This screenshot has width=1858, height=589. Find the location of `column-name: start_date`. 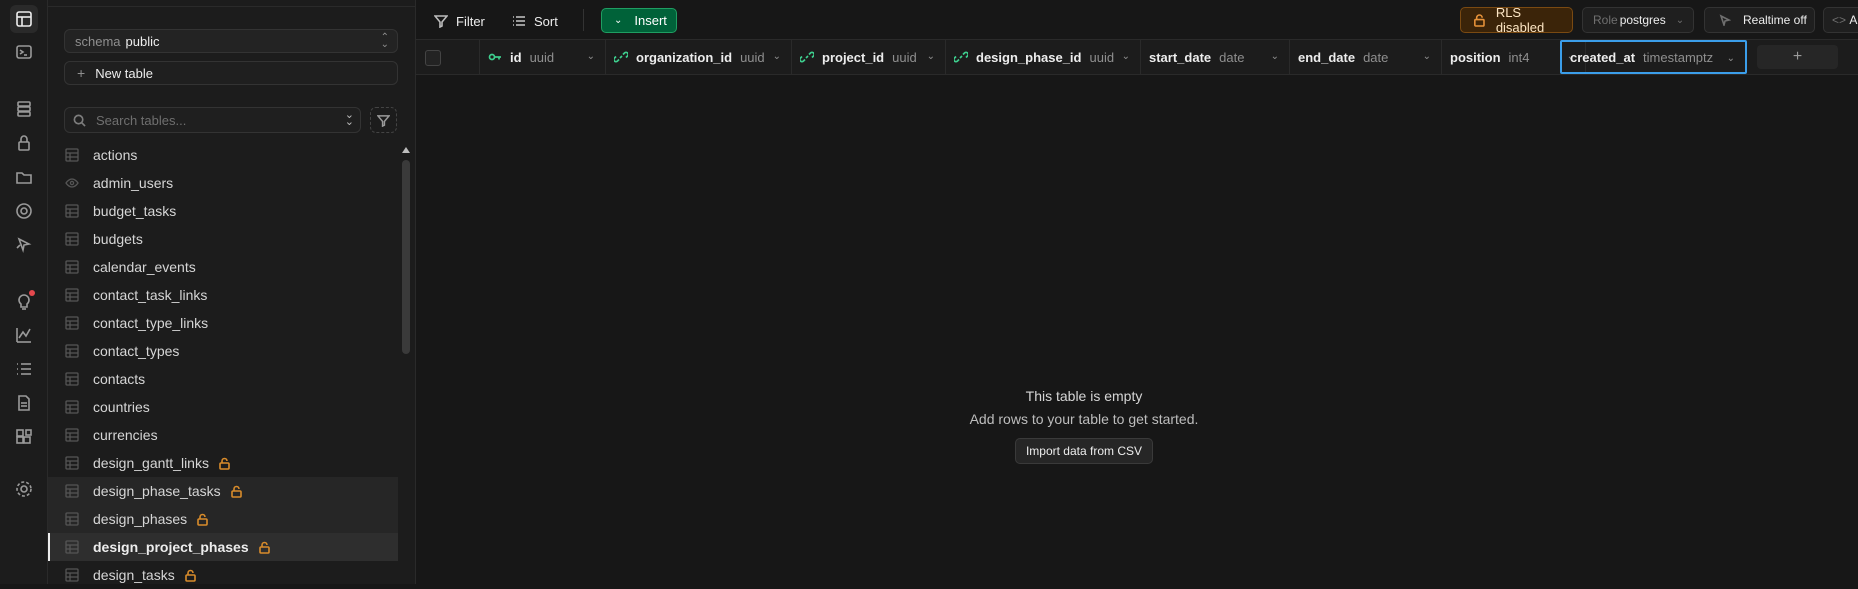

column-name: start_date is located at coordinates (1180, 57).